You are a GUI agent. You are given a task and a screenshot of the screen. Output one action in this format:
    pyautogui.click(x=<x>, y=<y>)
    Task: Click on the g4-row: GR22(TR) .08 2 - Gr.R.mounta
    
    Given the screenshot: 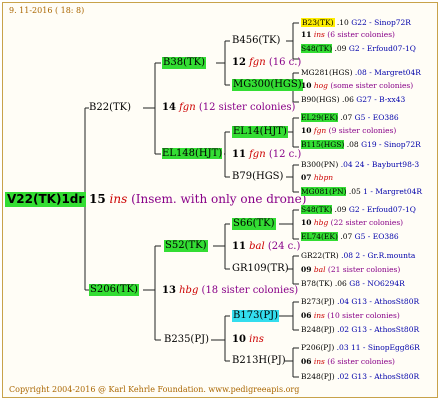 What is the action you would take?
    pyautogui.click(x=358, y=255)
    